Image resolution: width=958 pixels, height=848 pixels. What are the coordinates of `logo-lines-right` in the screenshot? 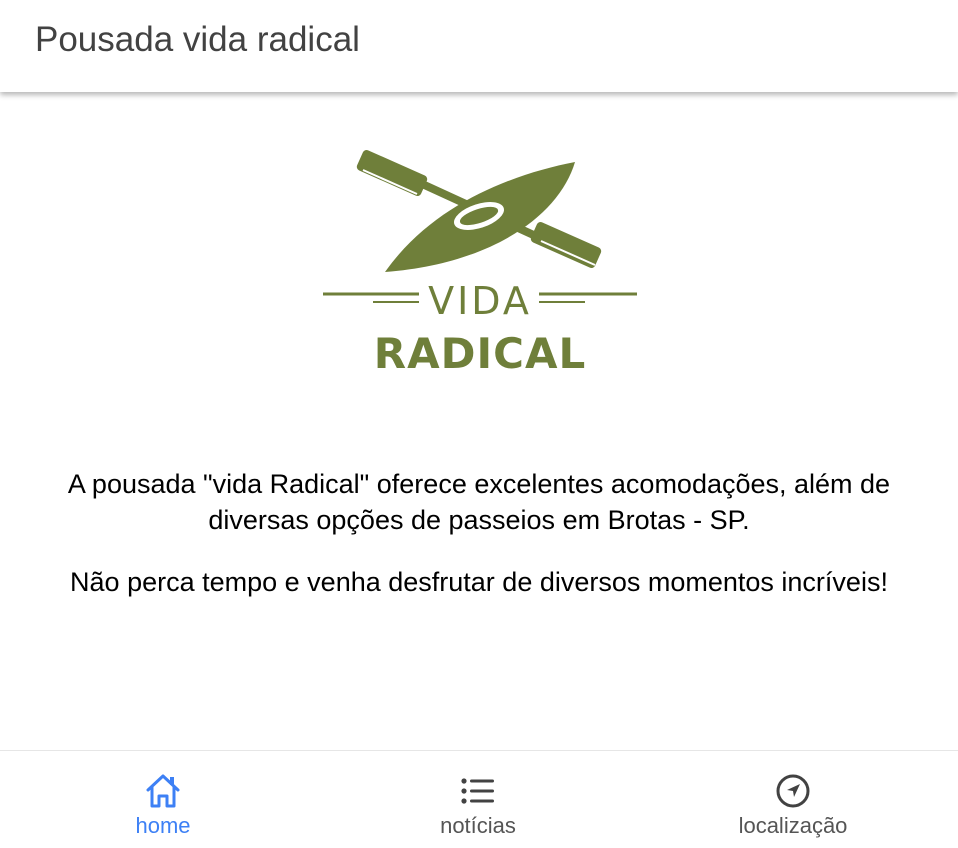 It's located at (588, 297).